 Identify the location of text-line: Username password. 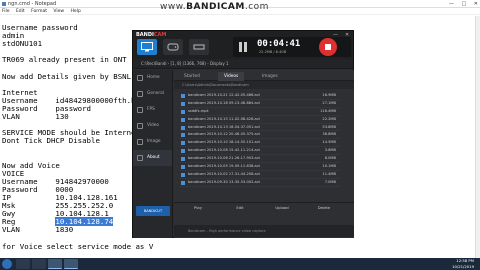
(40, 27).